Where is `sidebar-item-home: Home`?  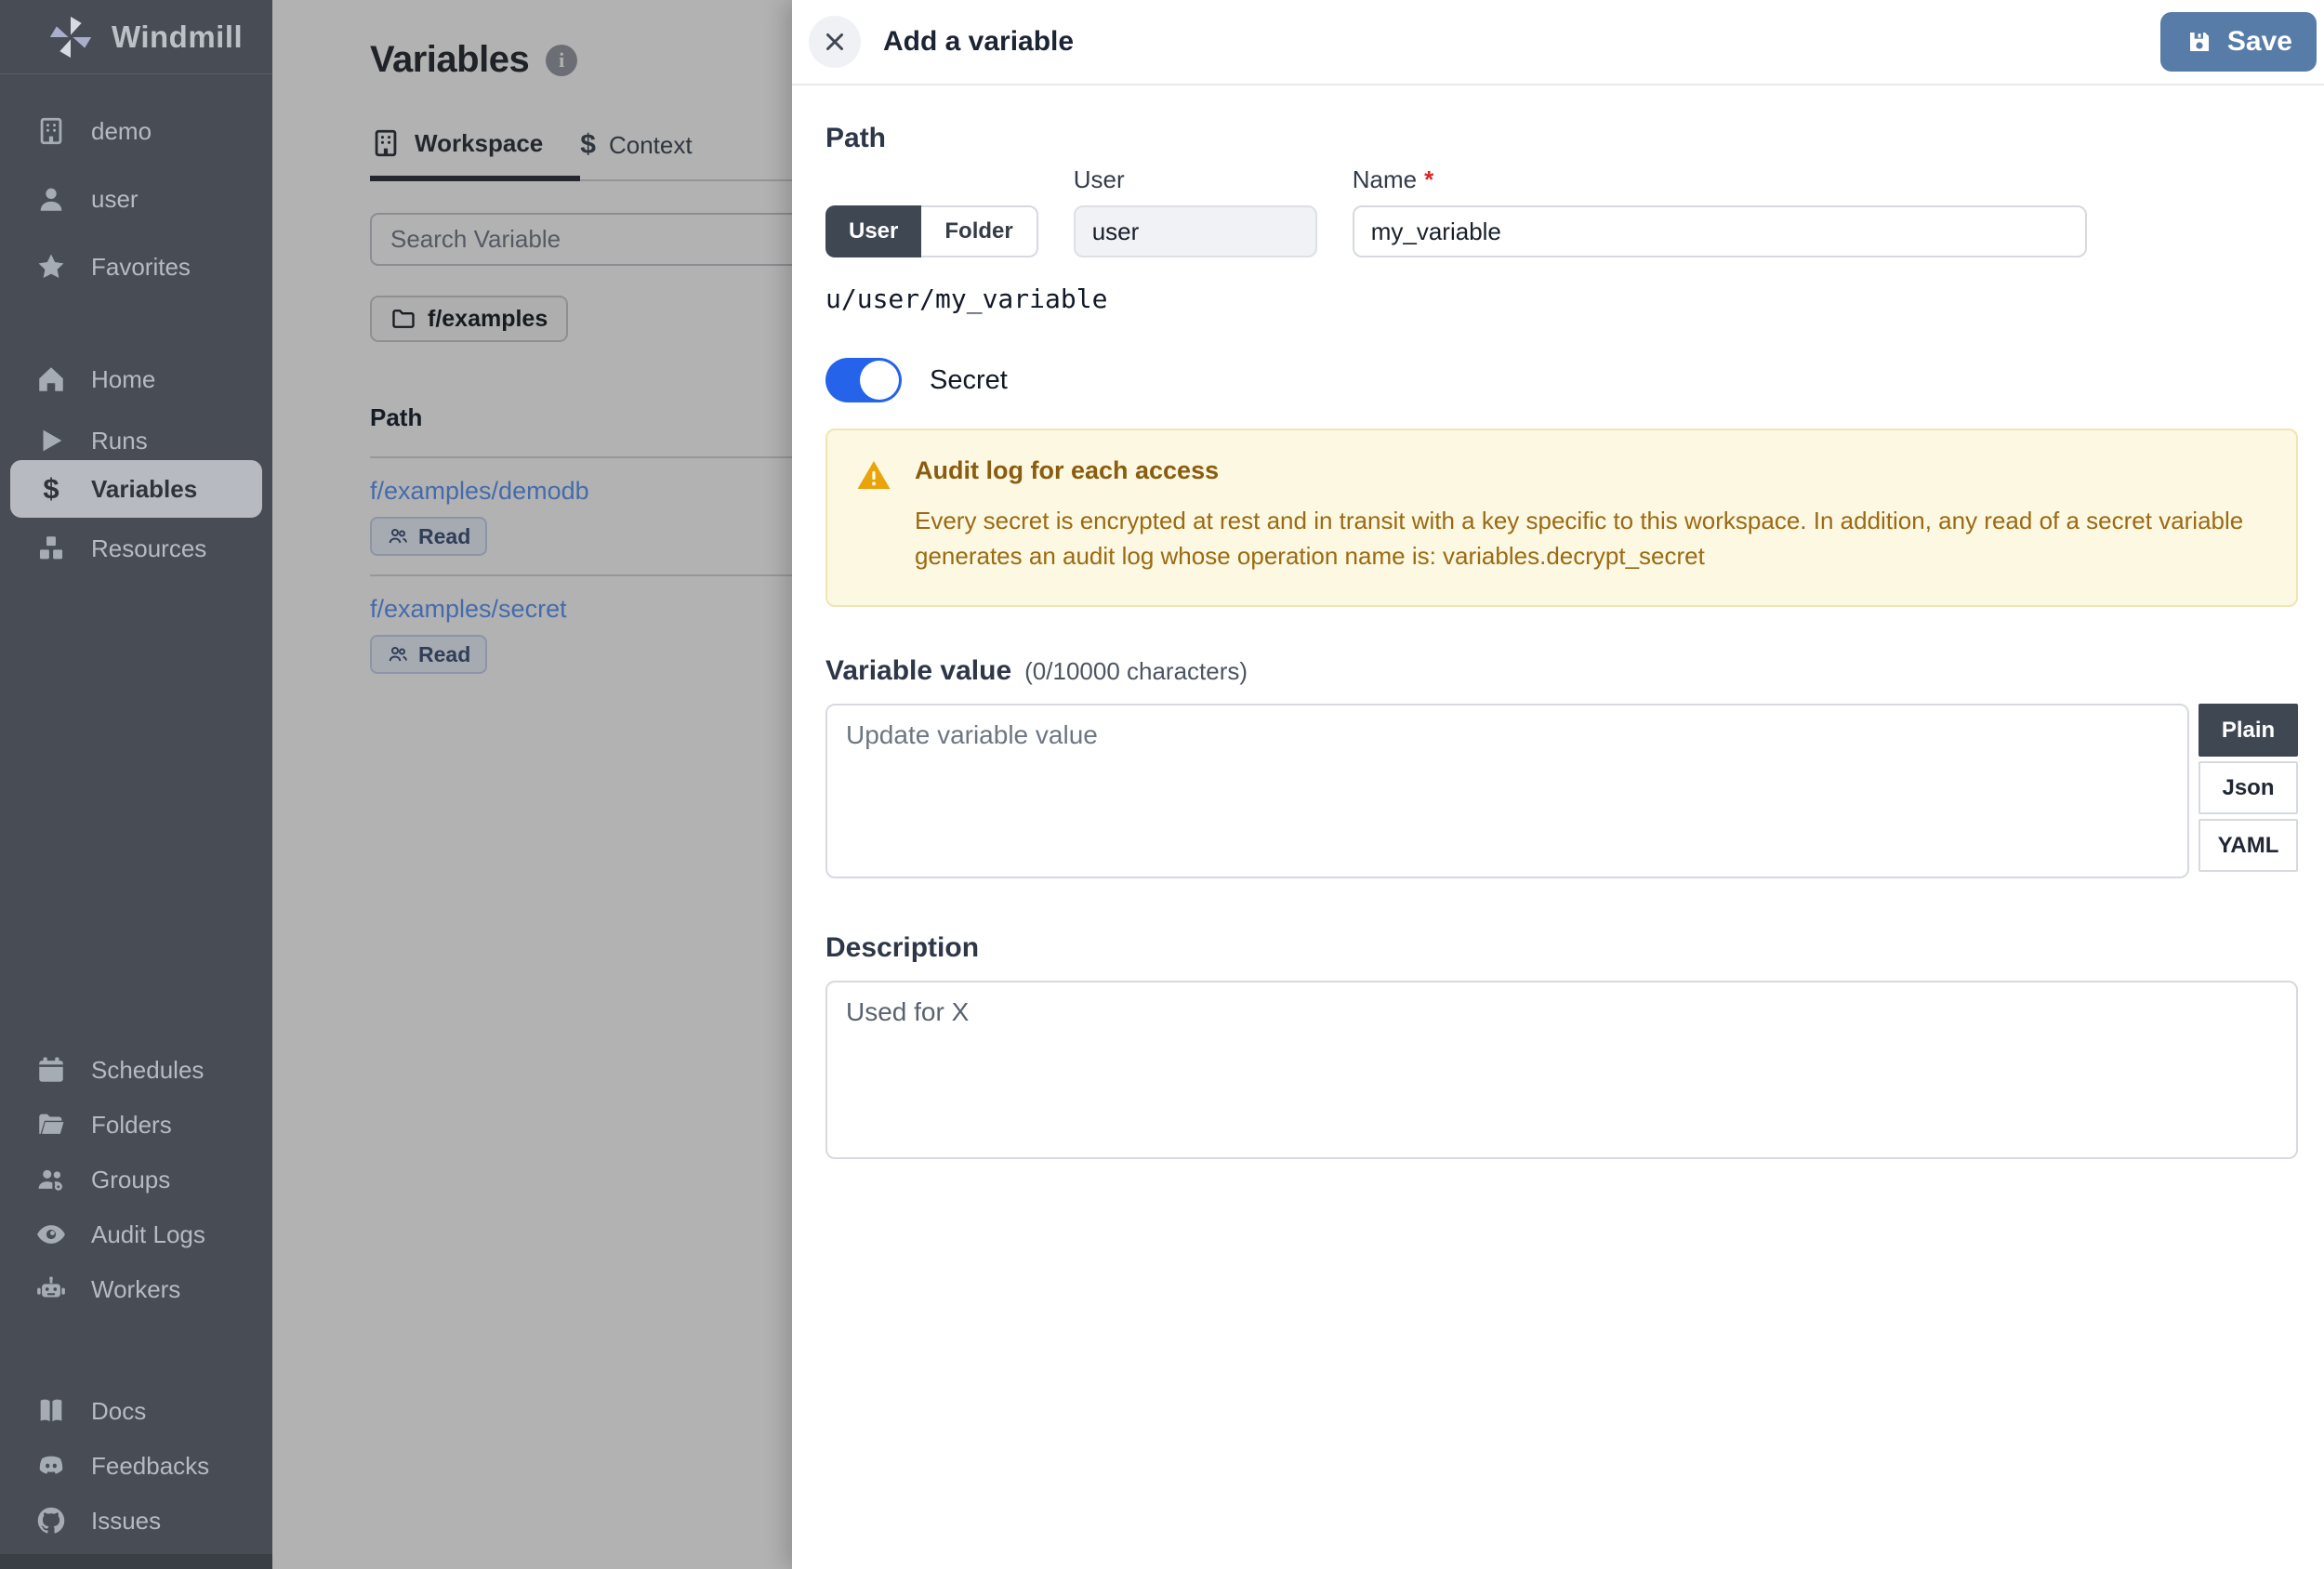 sidebar-item-home: Home is located at coordinates (136, 379).